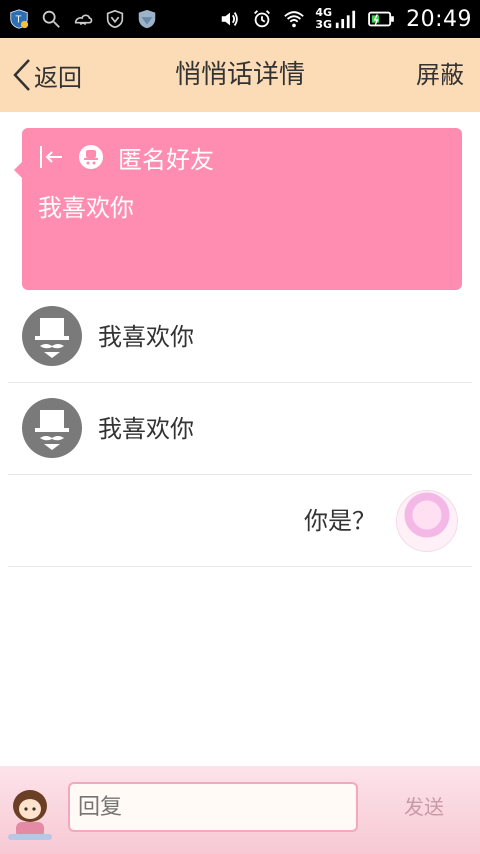  Describe the element at coordinates (51, 19) in the screenshot. I see `search-icon` at that location.